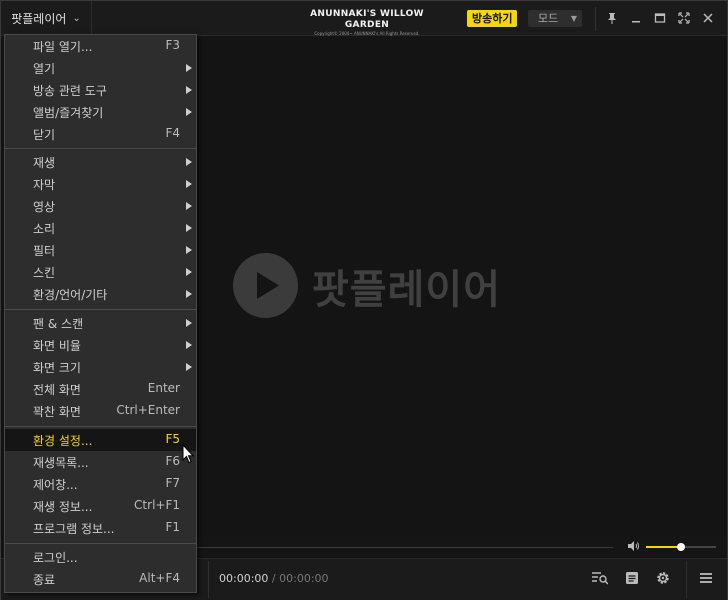  Describe the element at coordinates (100, 484) in the screenshot. I see `menu-item: 제어창... F7` at that location.